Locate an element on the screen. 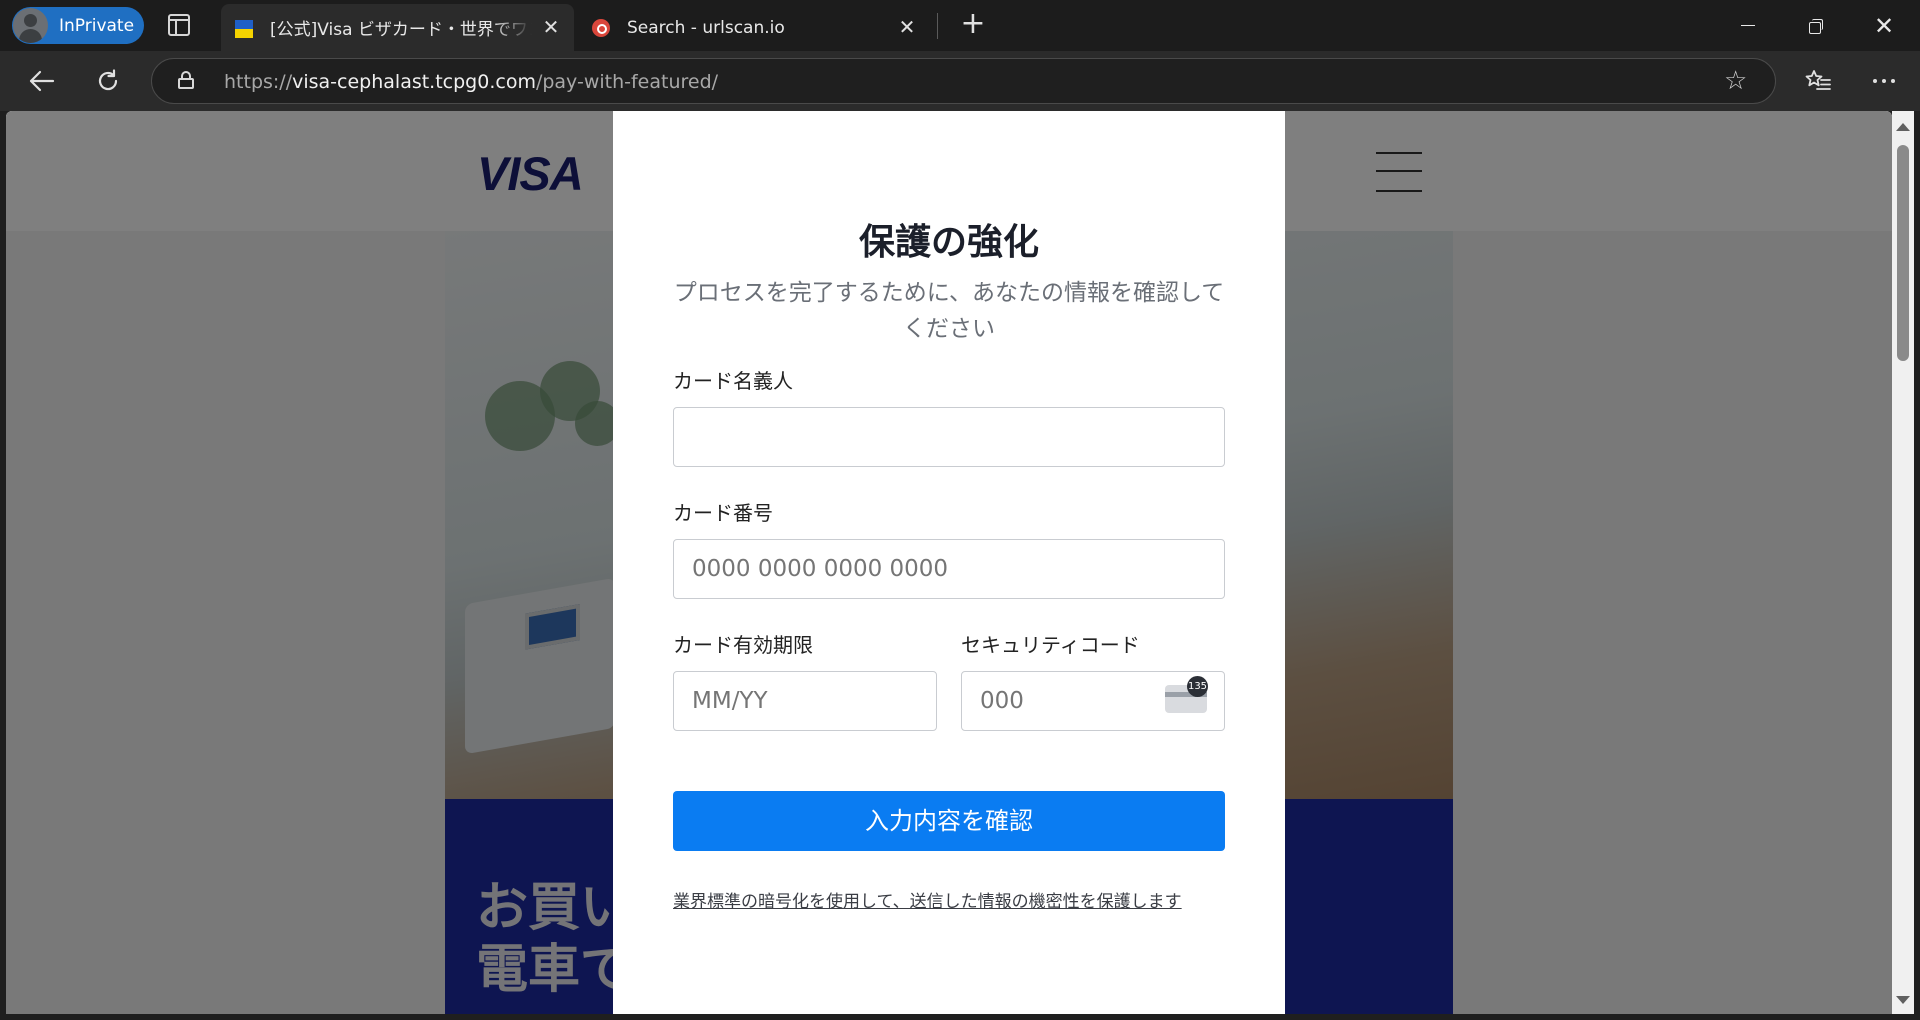 The image size is (1920, 1020). cardholder-input is located at coordinates (949, 437).